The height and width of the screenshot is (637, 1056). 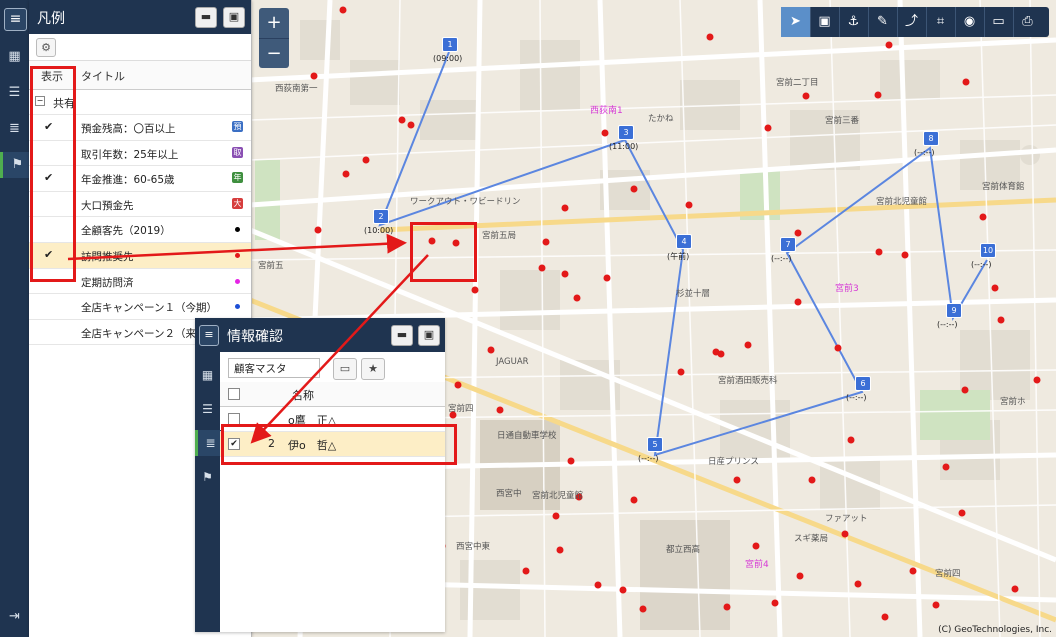 What do you see at coordinates (661, 119) in the screenshot?
I see `street-label: たかね` at bounding box center [661, 119].